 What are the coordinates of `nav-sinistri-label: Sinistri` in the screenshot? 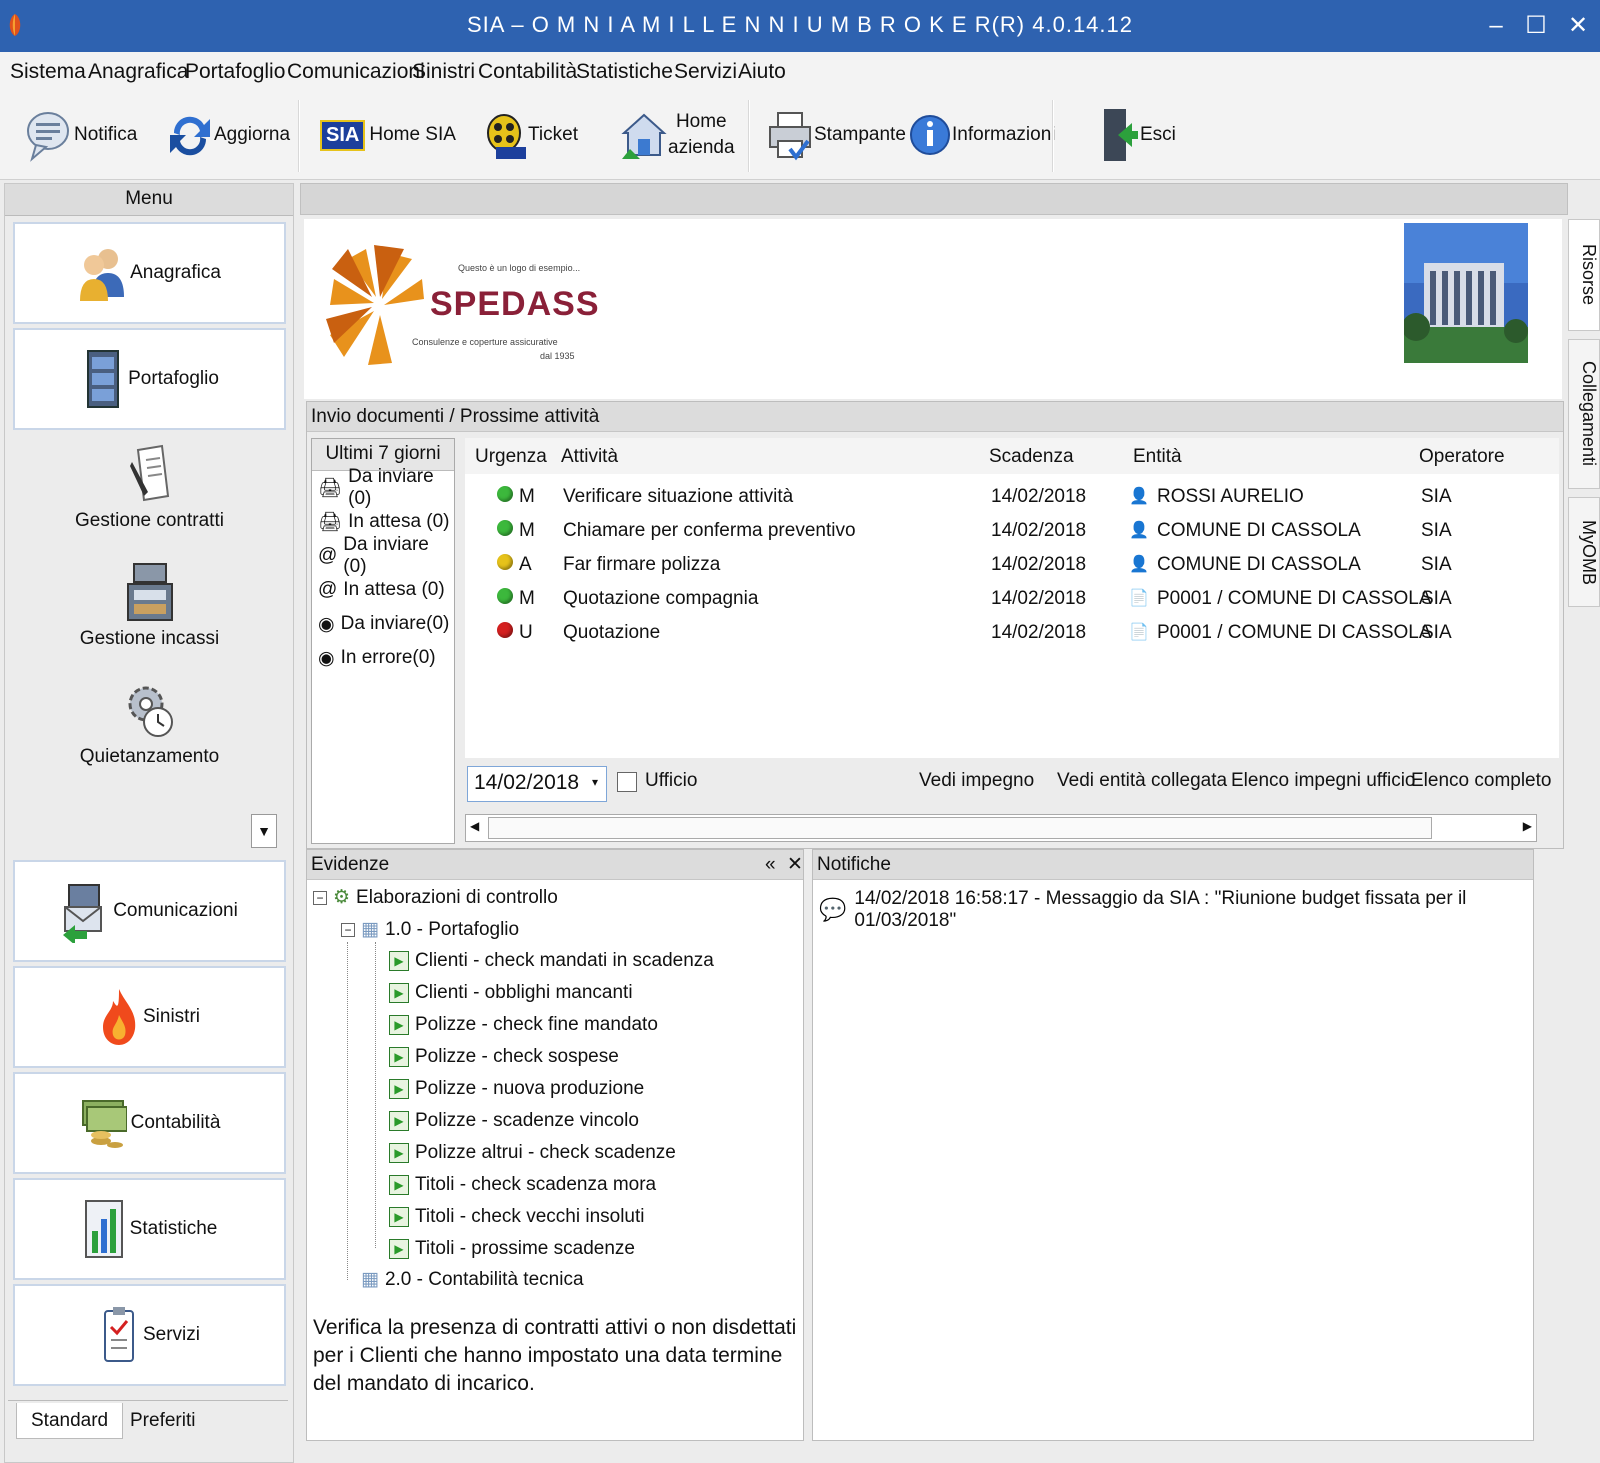 It's located at (171, 1016).